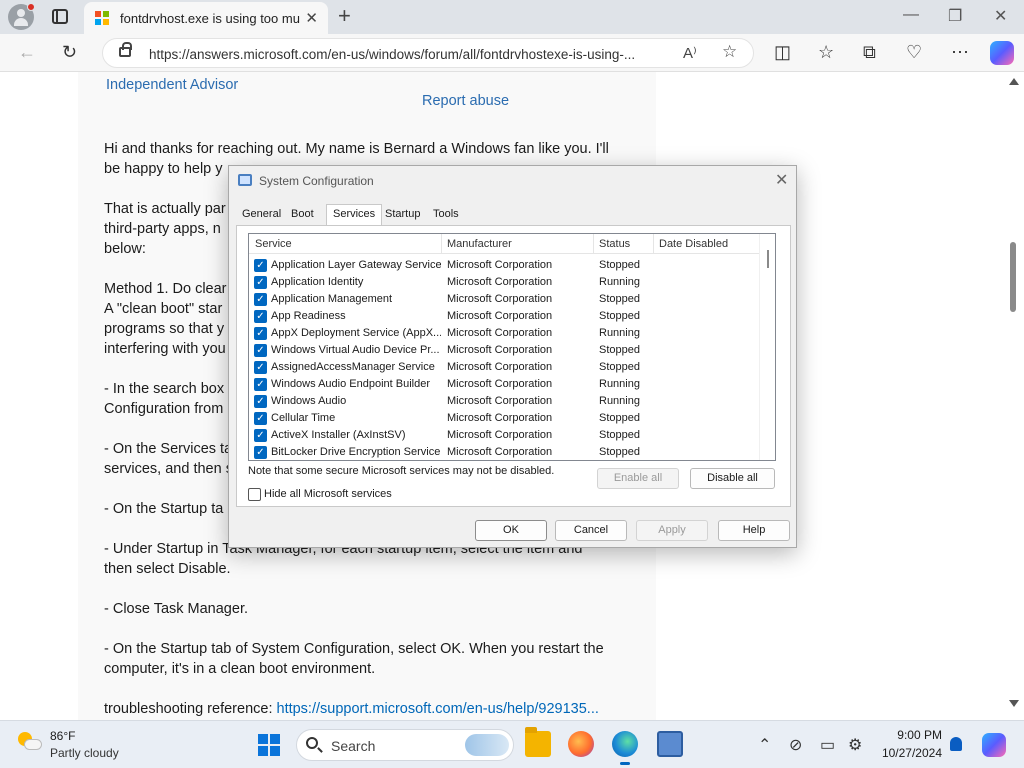  Describe the element at coordinates (914, 52) in the screenshot. I see `browser-essentials-icon: ♡` at that location.